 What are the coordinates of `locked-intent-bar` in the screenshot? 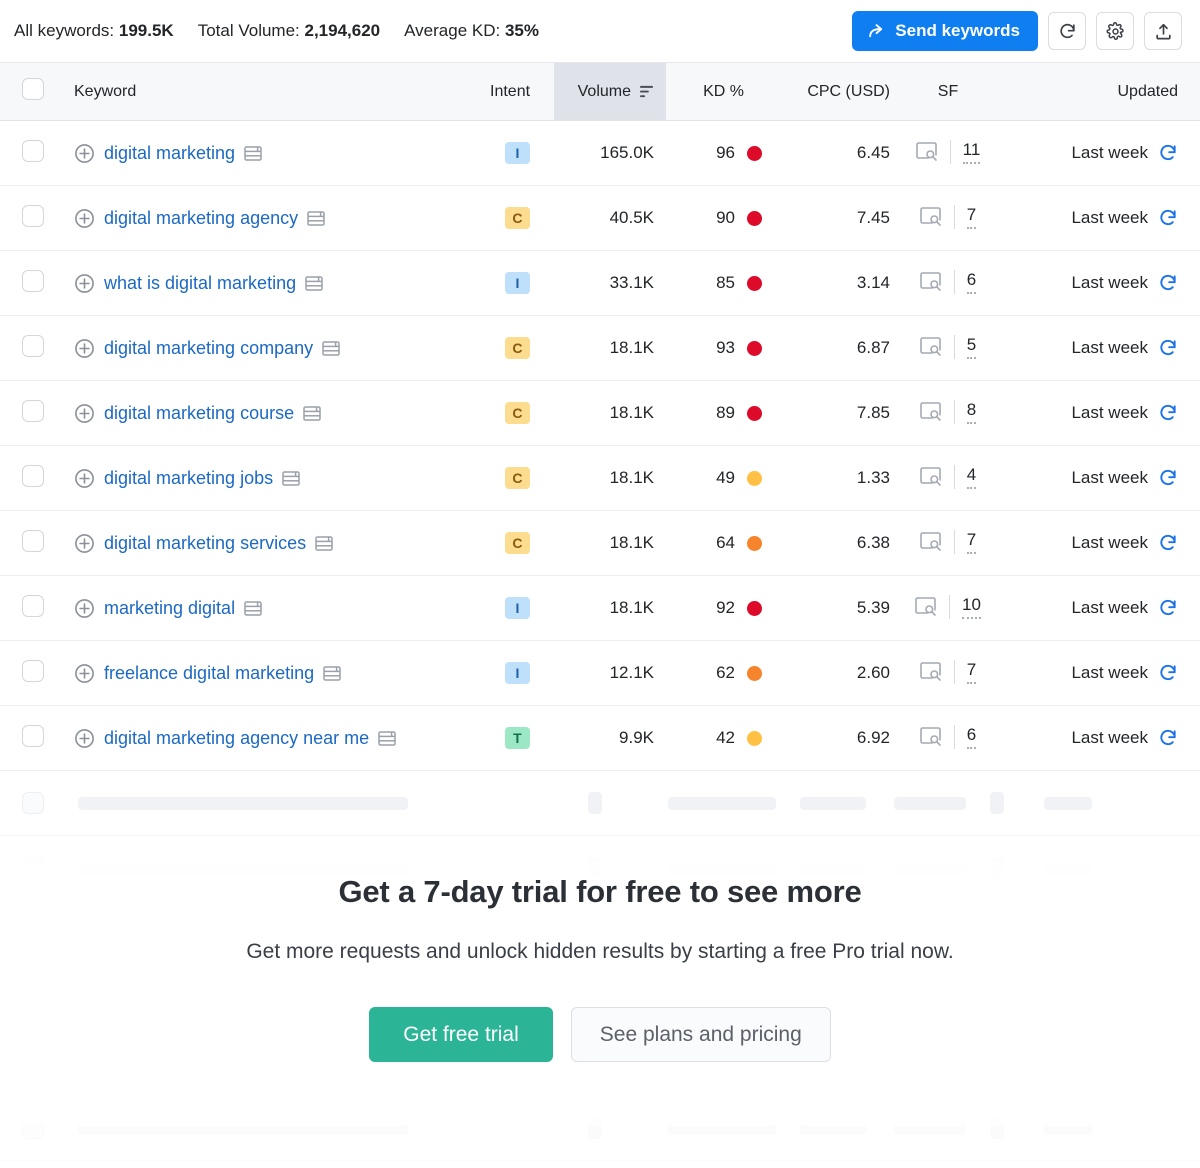 It's located at (595, 803).